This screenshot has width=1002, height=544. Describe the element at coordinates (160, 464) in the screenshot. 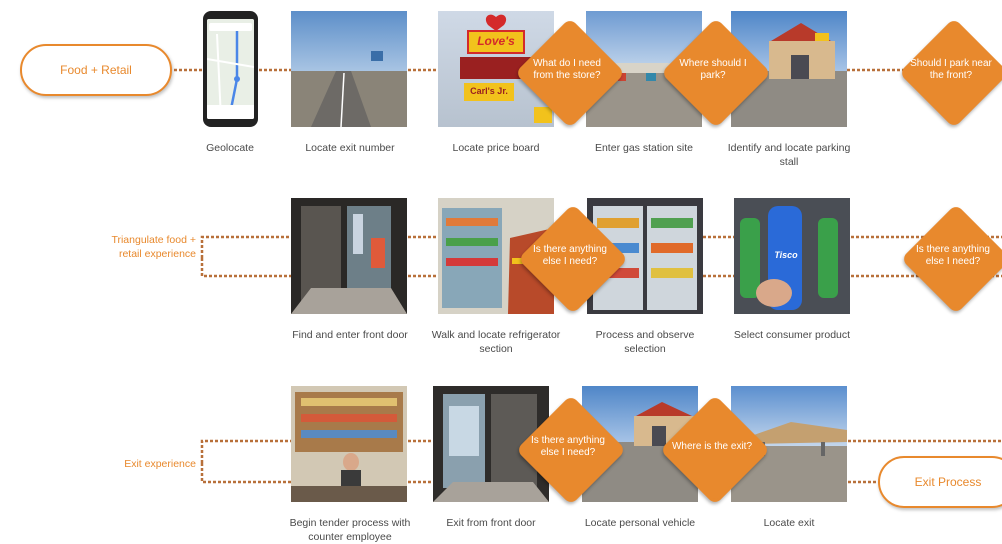

I see `side-label-exit-experience: Exit experience` at that location.